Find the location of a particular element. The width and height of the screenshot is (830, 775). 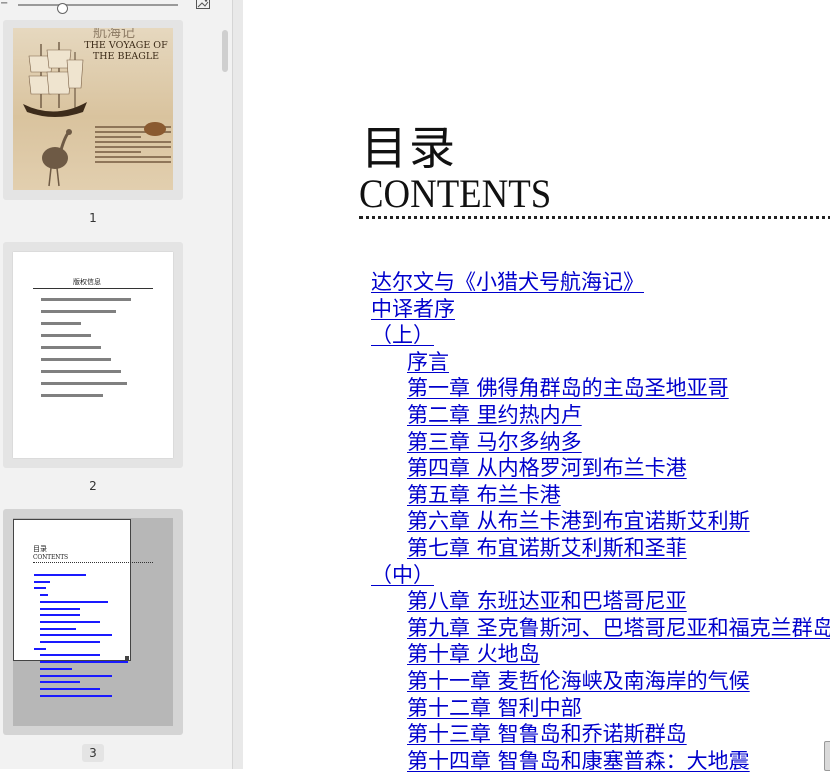

toc-link: 第九章 圣克鲁斯河、巴塔哥尼亚和福克兰群岛 is located at coordinates (618, 627).